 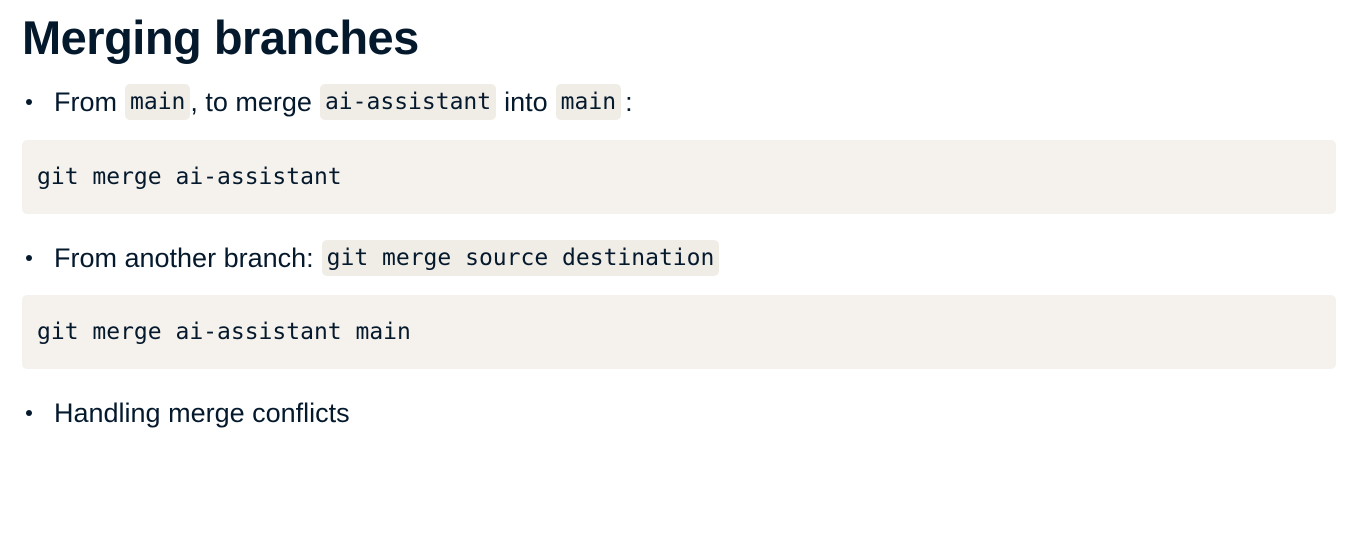 I want to click on slide-title: Merging branches, so click(x=220, y=37).